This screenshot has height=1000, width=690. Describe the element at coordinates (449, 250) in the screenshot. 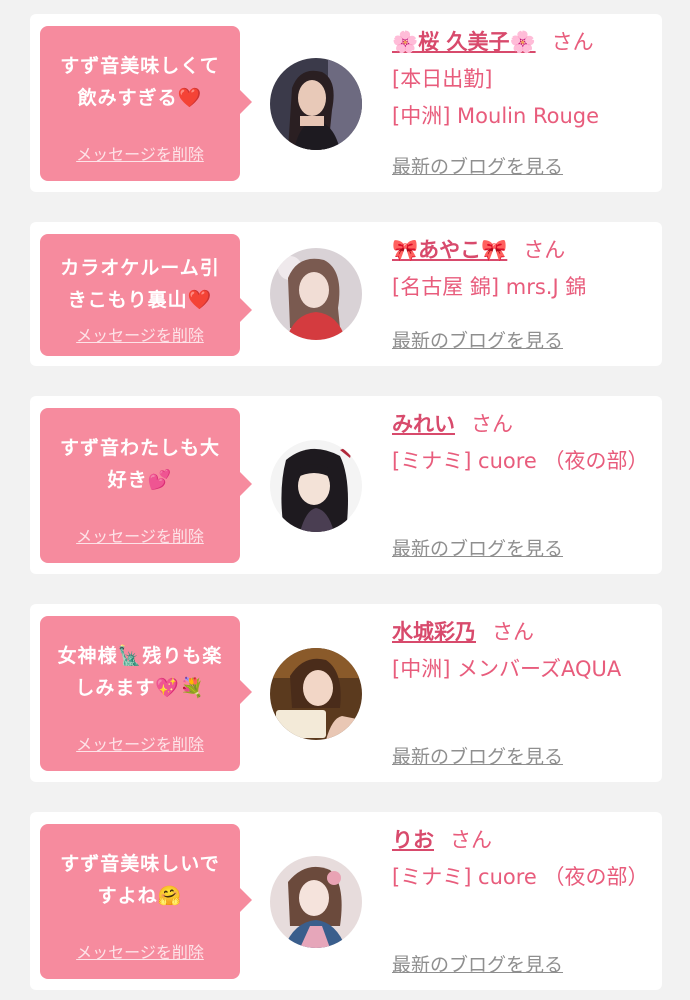

I see `profile-name-link: 🎀あやこ🎀` at that location.